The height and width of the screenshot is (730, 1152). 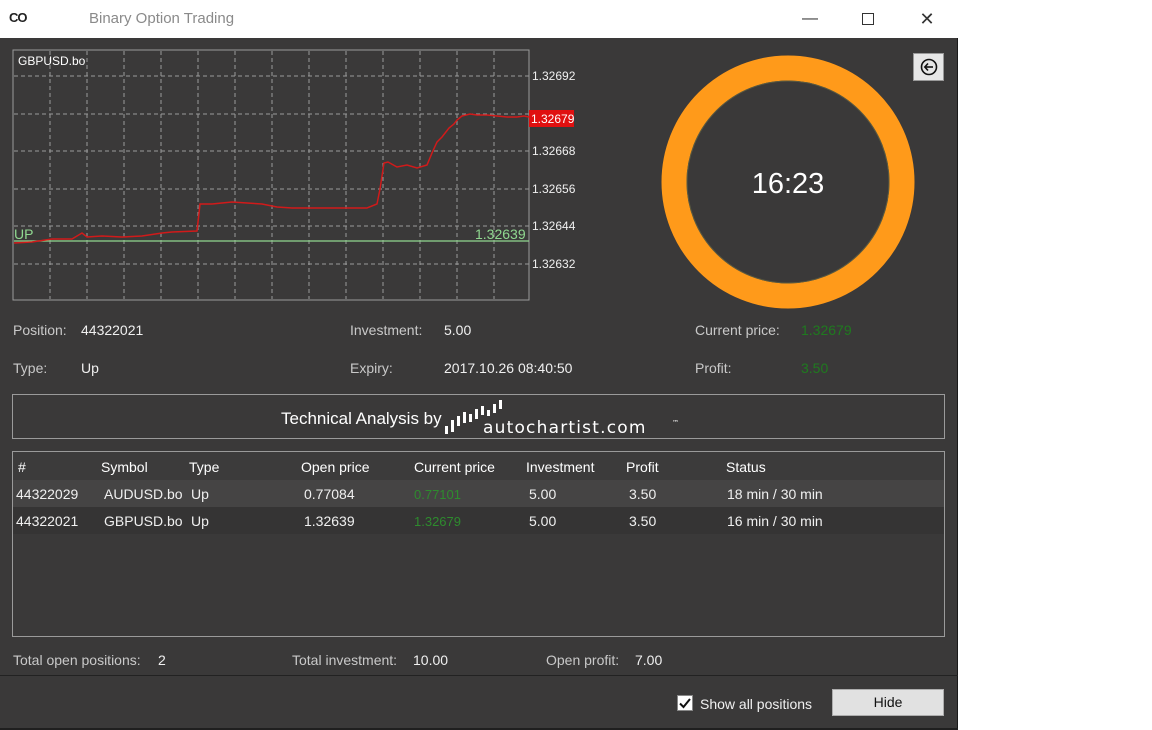 I want to click on open-line-direction-label: UP, so click(x=23, y=234).